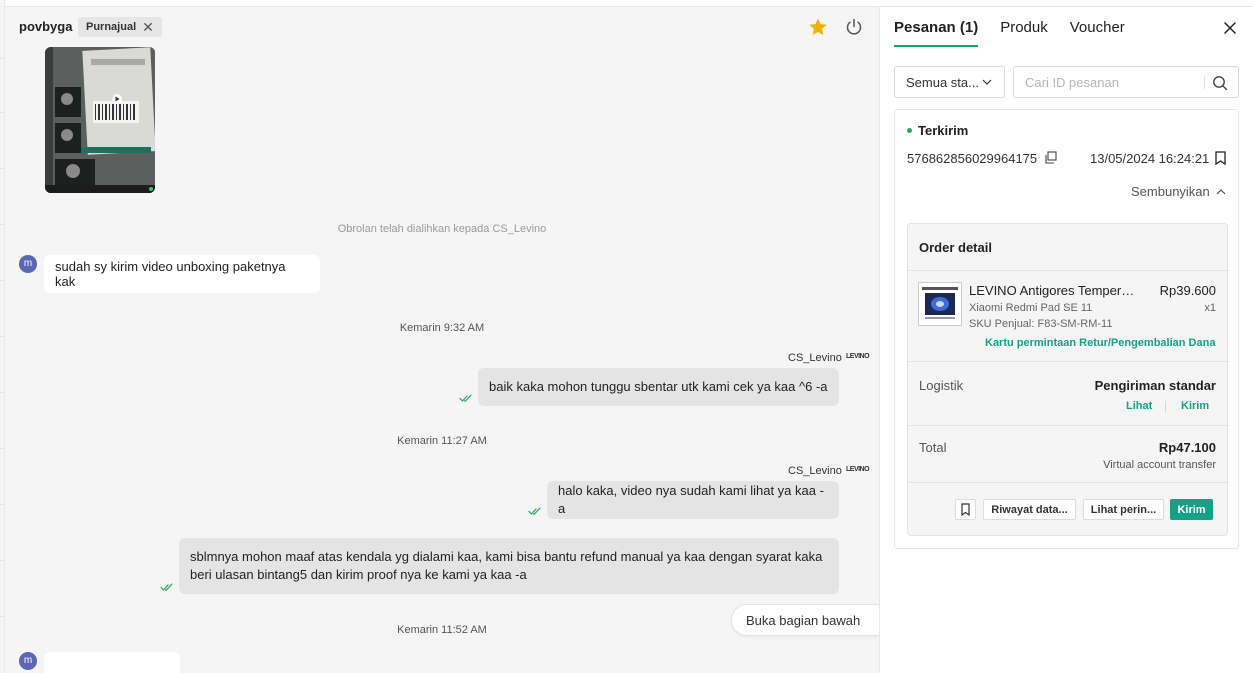  What do you see at coordinates (1204, 82) in the screenshot?
I see `search-divider` at bounding box center [1204, 82].